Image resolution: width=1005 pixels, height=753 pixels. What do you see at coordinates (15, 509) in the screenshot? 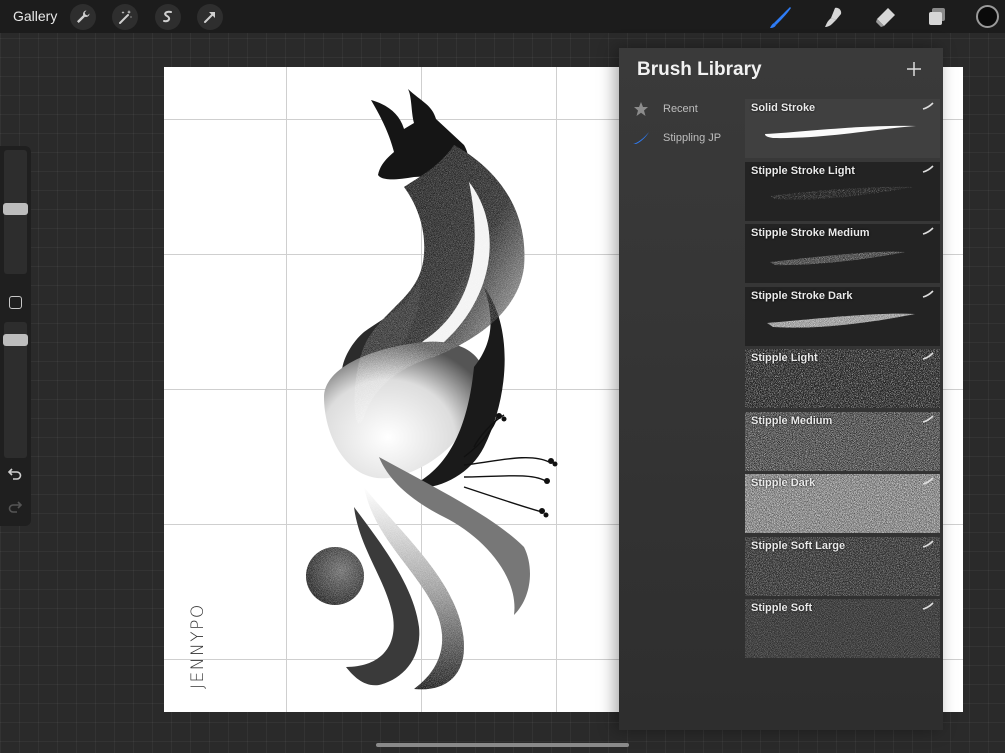
I see `redo-icon` at bounding box center [15, 509].